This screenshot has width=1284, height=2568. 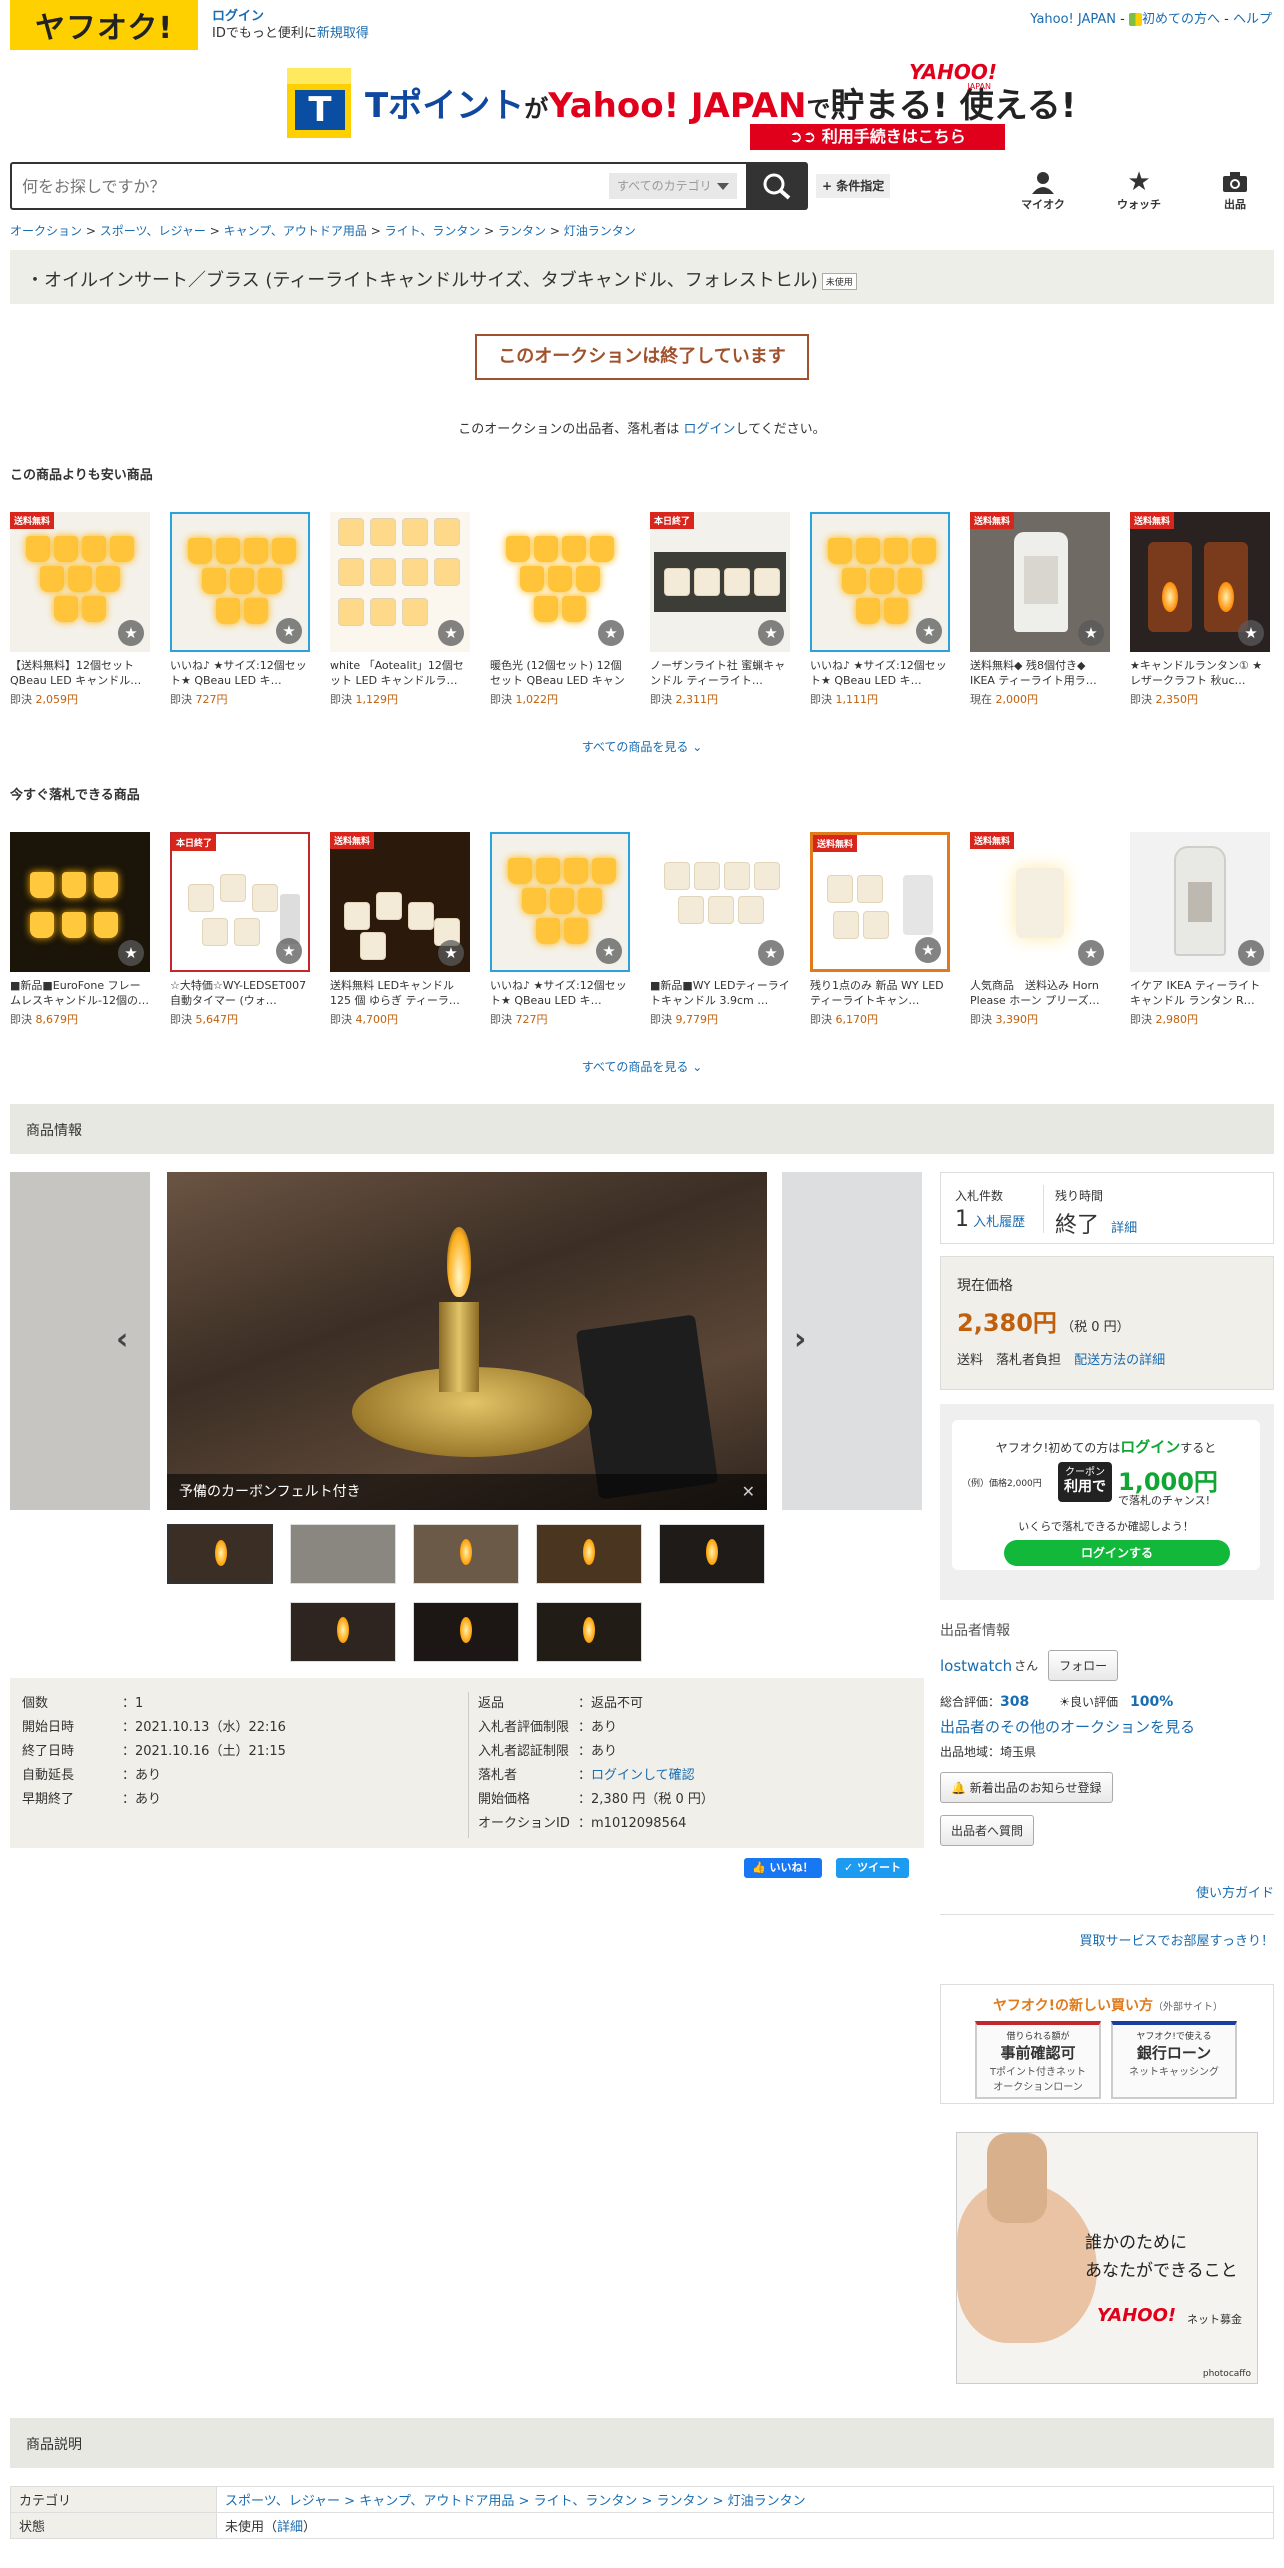 What do you see at coordinates (783, 1868) in the screenshot?
I see `facebook-like-button: 👍 いいね！` at bounding box center [783, 1868].